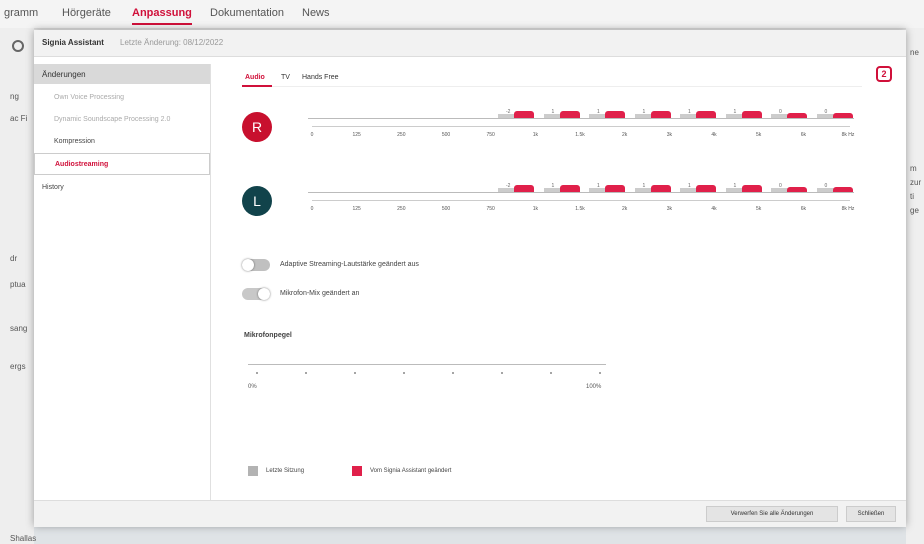  I want to click on freq-tick-label: 3k, so click(669, 209).